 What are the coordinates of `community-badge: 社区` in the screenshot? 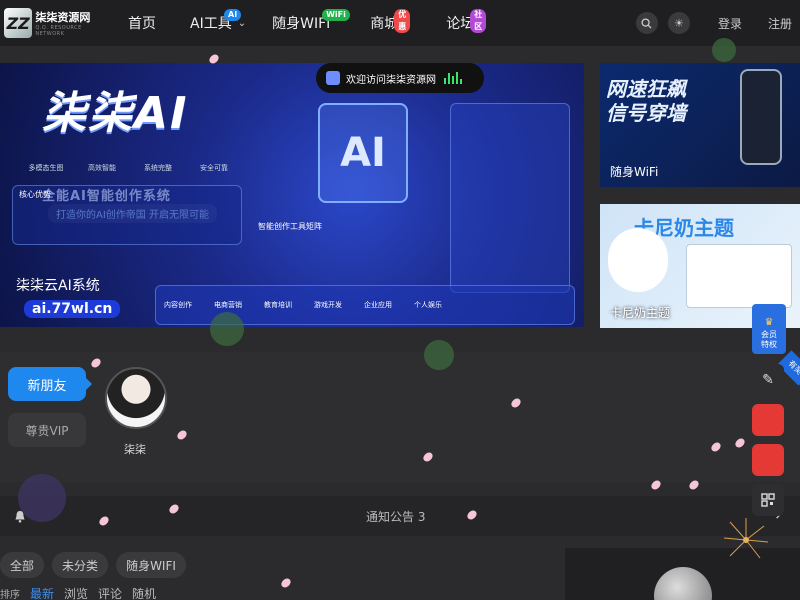 It's located at (478, 21).